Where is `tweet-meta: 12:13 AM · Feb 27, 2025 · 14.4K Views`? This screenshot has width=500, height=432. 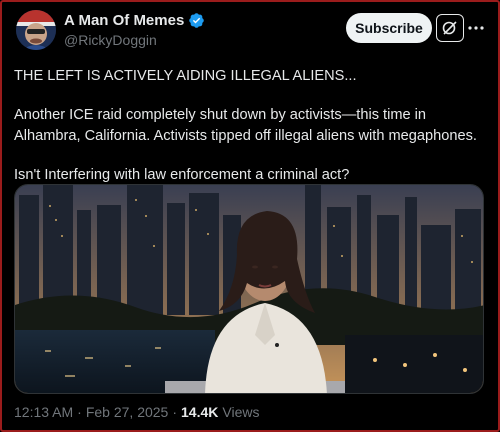
tweet-meta: 12:13 AM · Feb 27, 2025 · 14.4K Views is located at coordinates (136, 412).